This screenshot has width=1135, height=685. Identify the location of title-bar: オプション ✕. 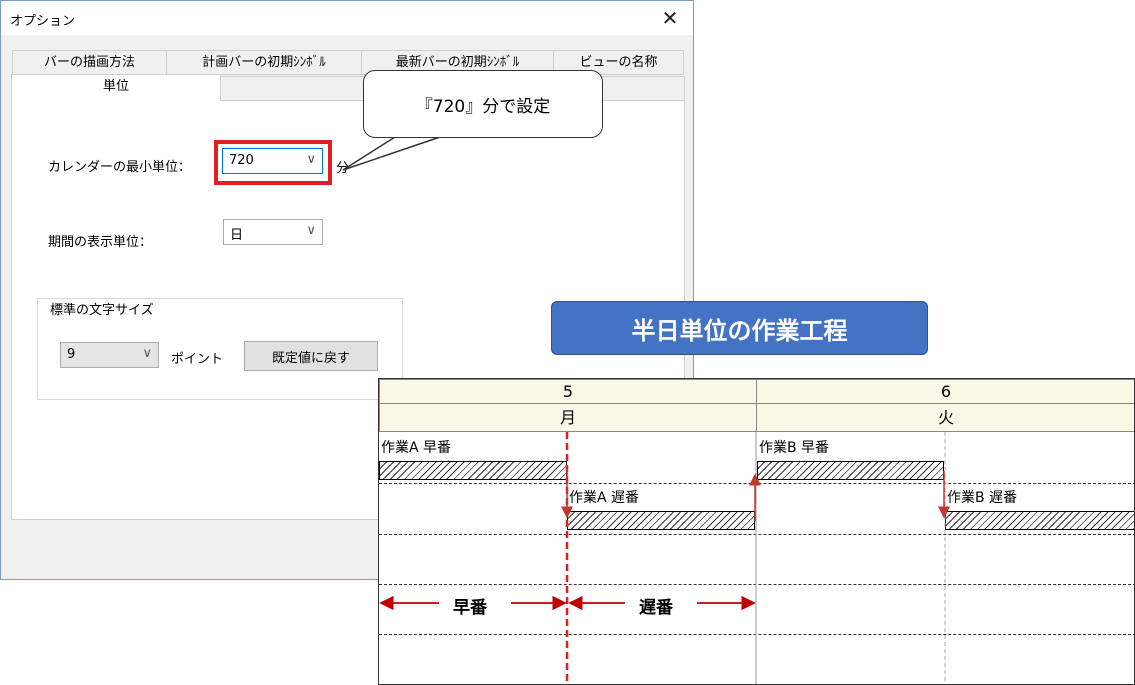
(347, 18).